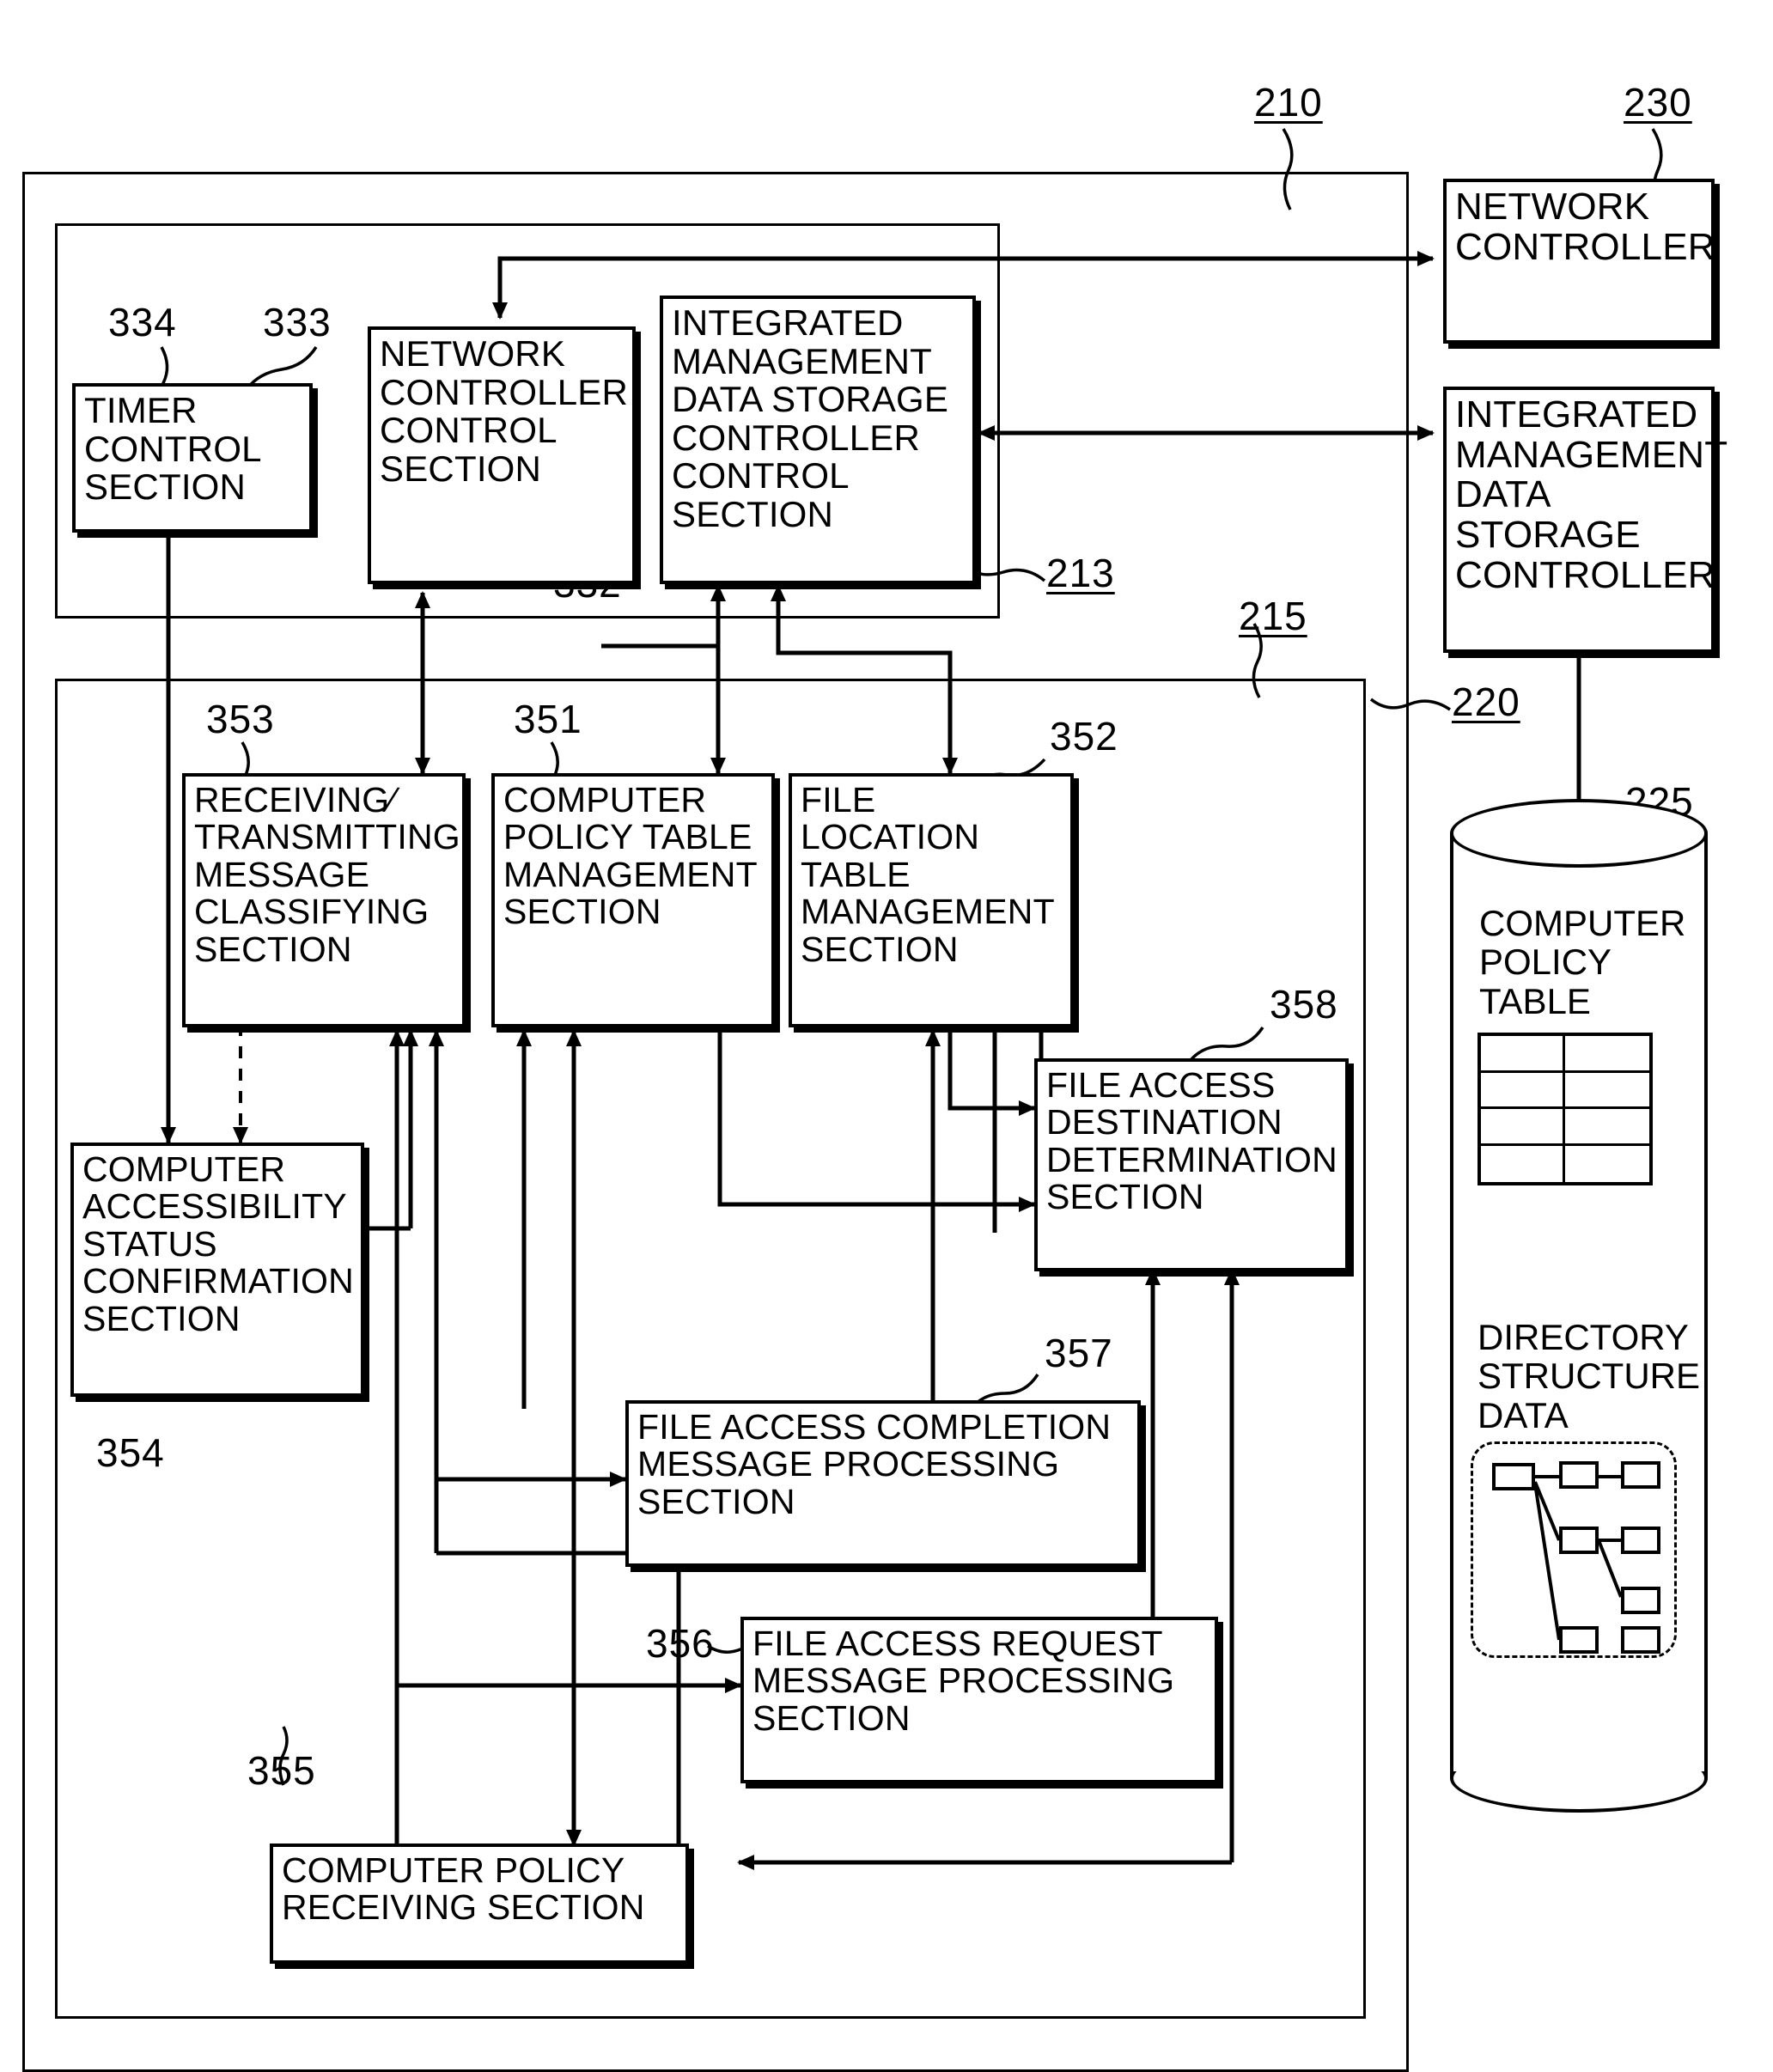 This screenshot has width=1773, height=2072. I want to click on ref-355: 355, so click(281, 1770).